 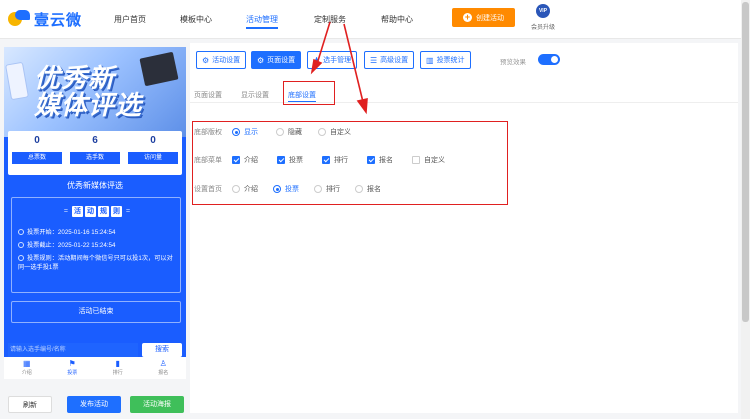 I want to click on preview-toggle-label: 预览效果, so click(x=513, y=62).